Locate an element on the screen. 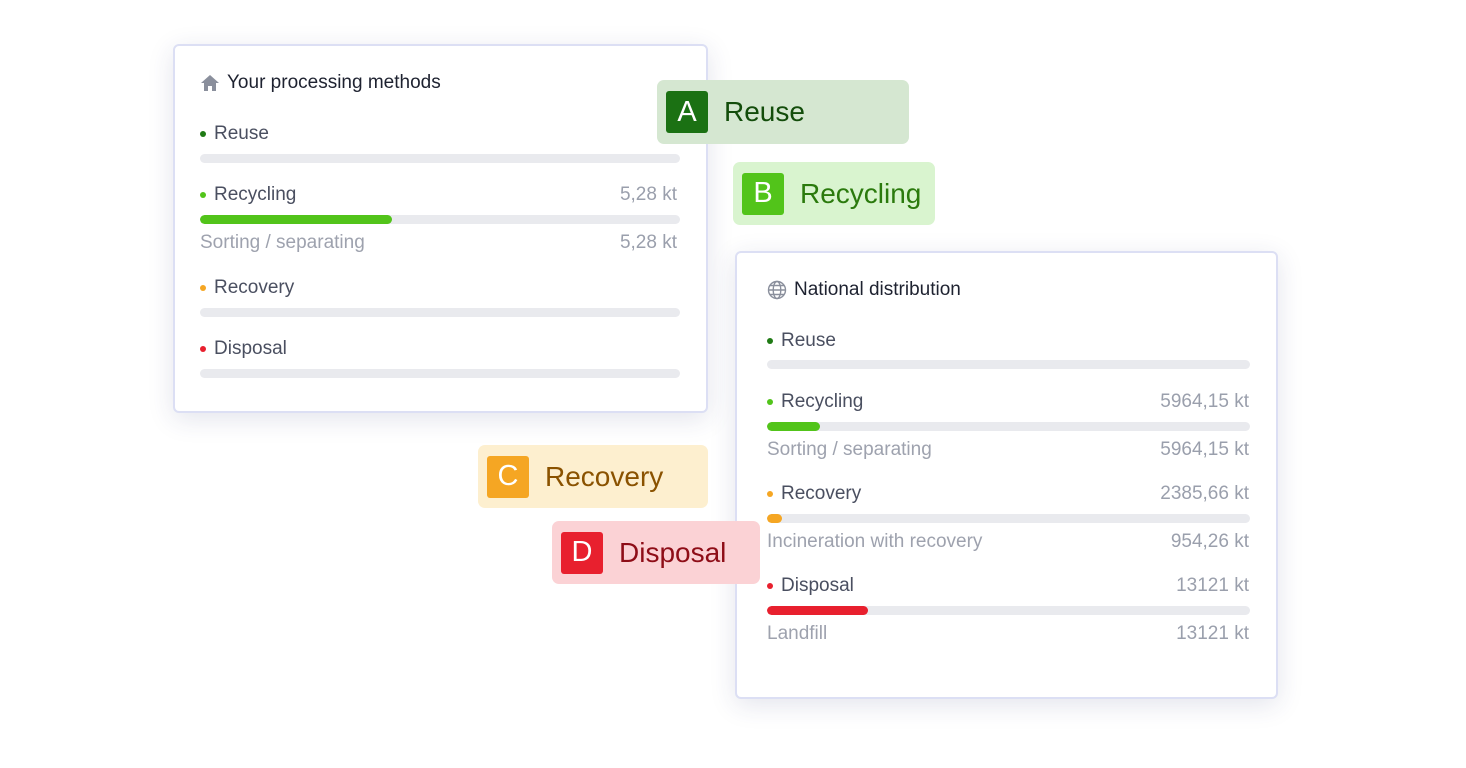  tag-reuse: A Reuse is located at coordinates (783, 112).